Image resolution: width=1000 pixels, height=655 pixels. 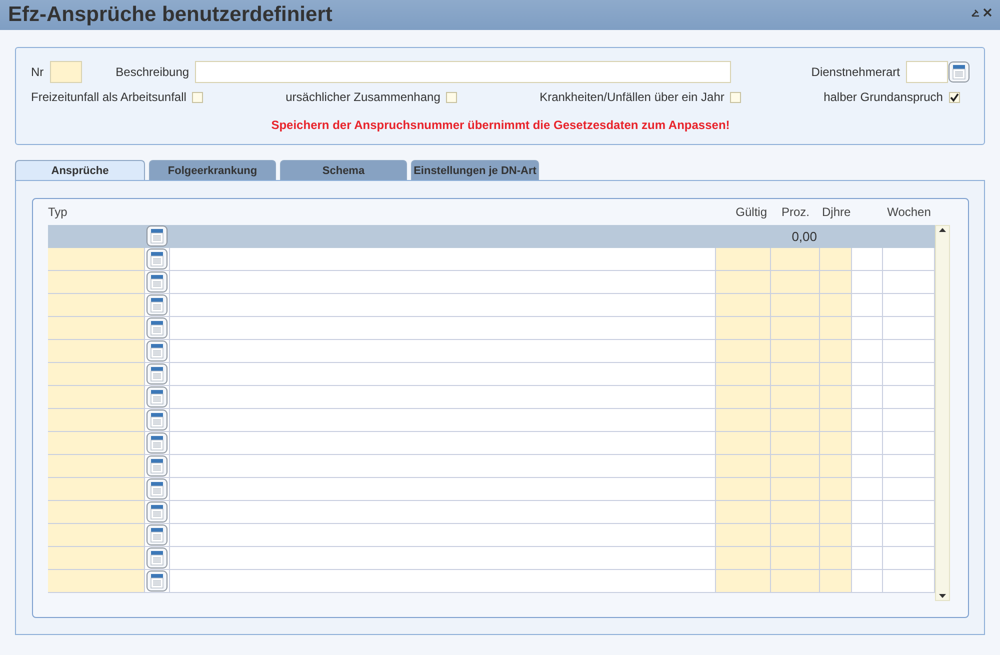 What do you see at coordinates (212, 170) in the screenshot?
I see `tab: Folgeerkrankung` at bounding box center [212, 170].